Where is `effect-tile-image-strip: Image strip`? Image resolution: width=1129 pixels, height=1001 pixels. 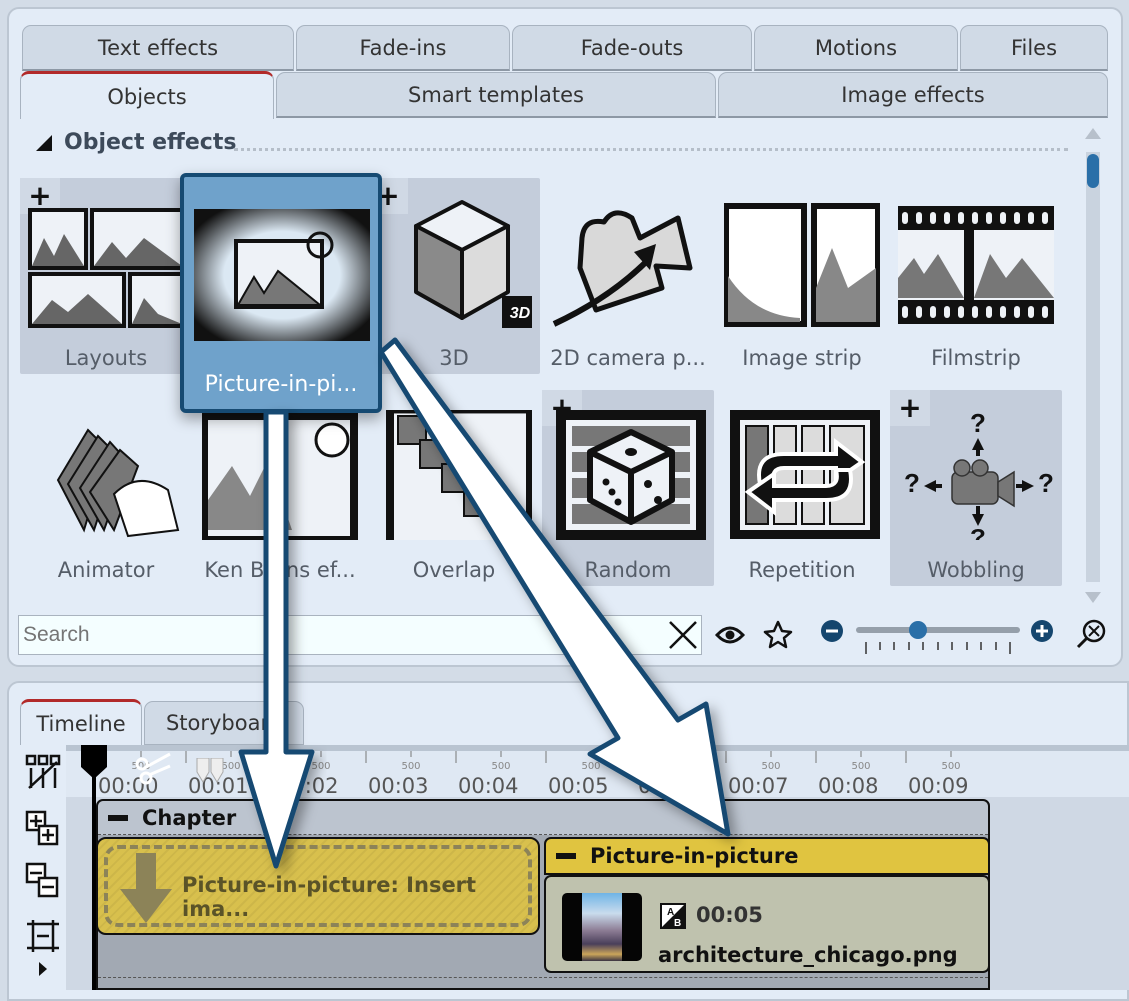 effect-tile-image-strip: Image strip is located at coordinates (802, 276).